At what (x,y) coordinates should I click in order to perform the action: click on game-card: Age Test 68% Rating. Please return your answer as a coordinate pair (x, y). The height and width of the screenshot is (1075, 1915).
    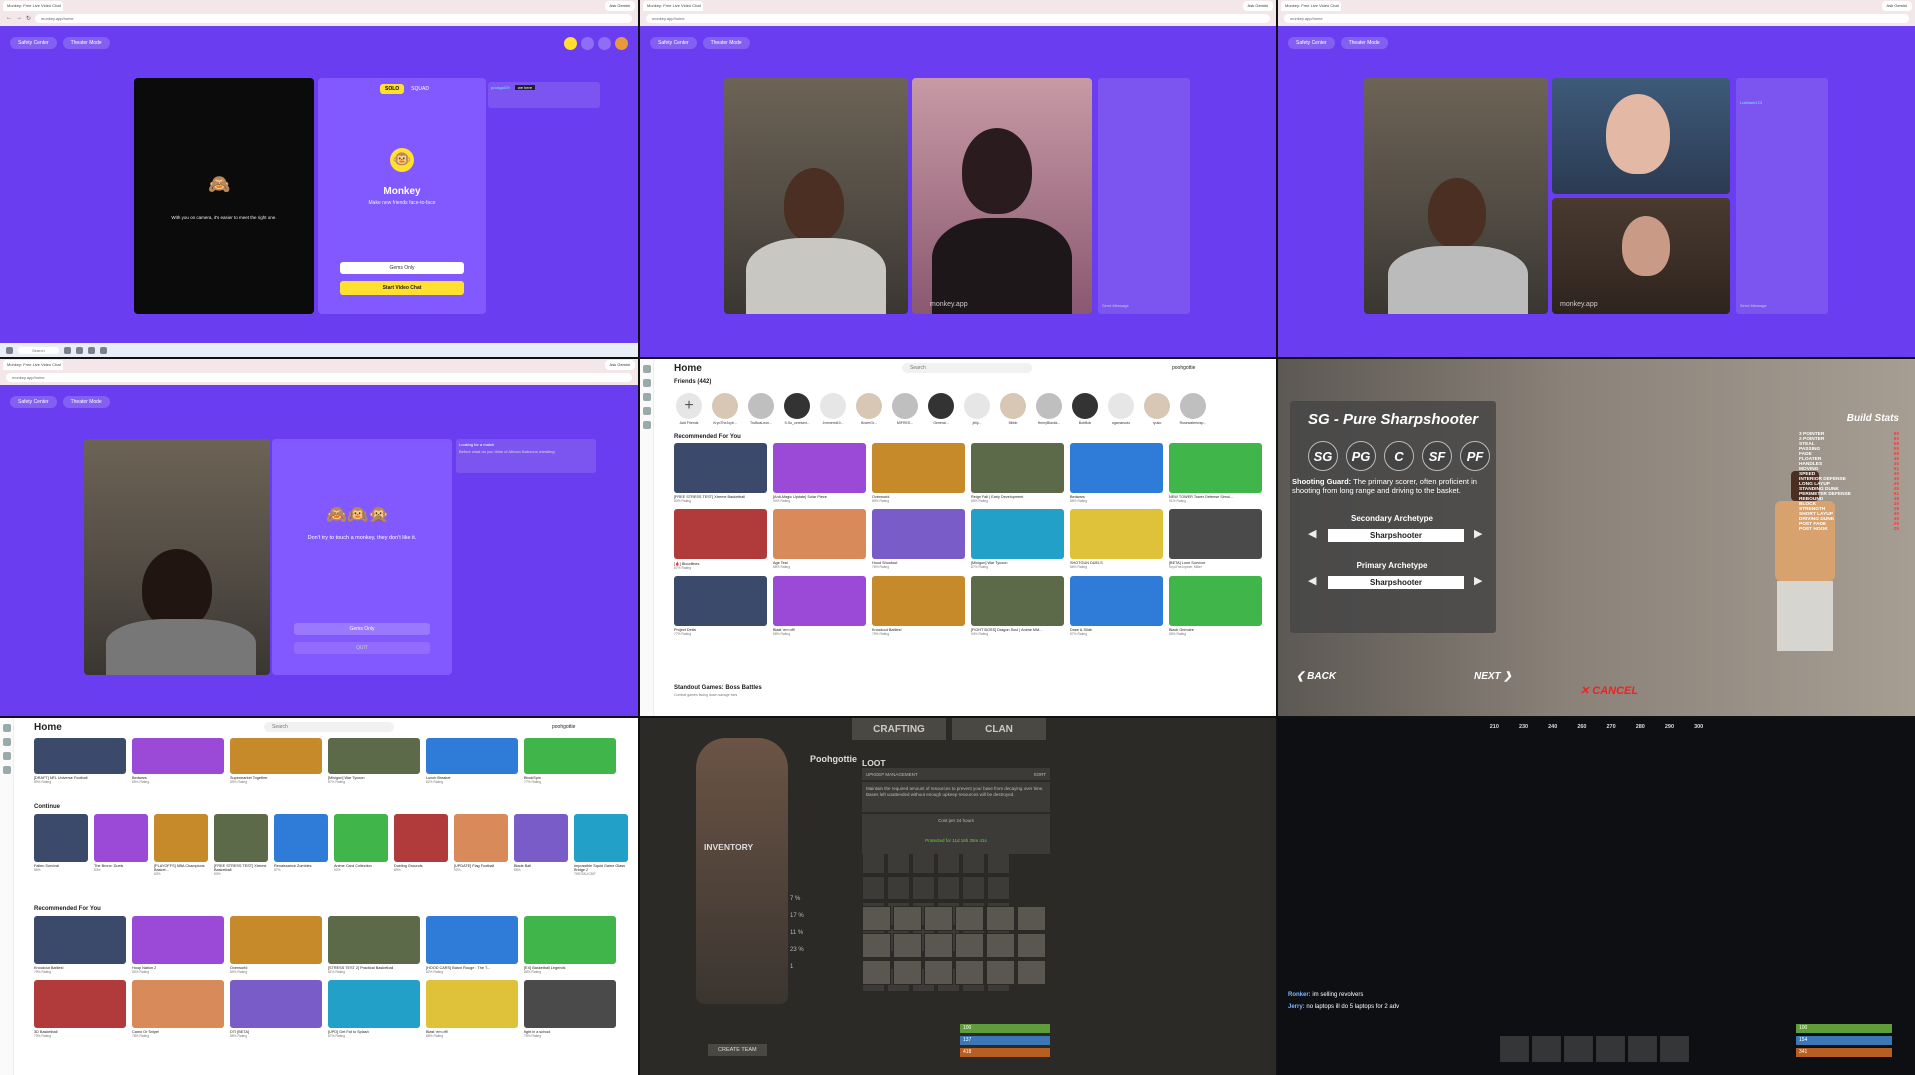
    Looking at the image, I should click on (819, 539).